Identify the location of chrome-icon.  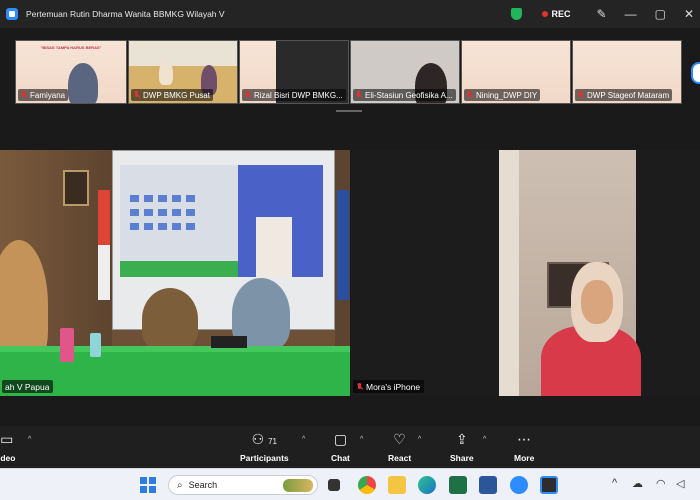
(367, 485).